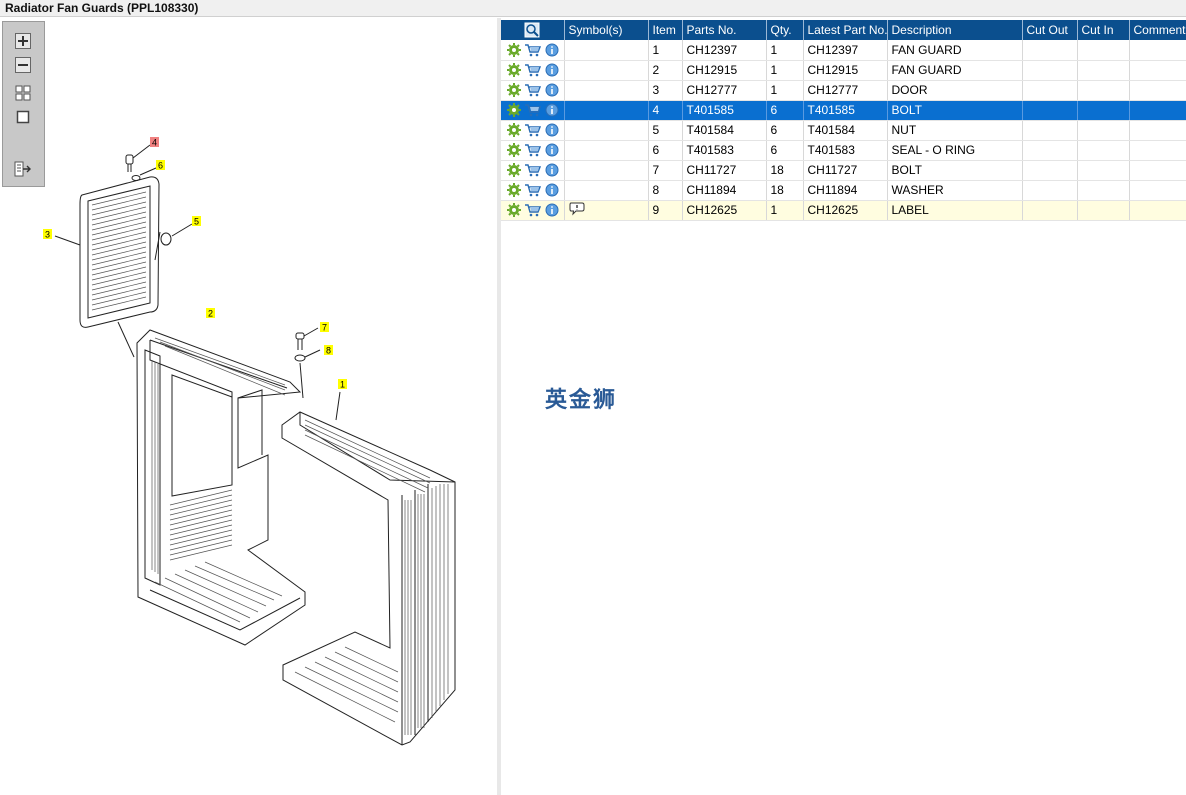  Describe the element at coordinates (955, 130) in the screenshot. I see `cell-description: NUT` at that location.